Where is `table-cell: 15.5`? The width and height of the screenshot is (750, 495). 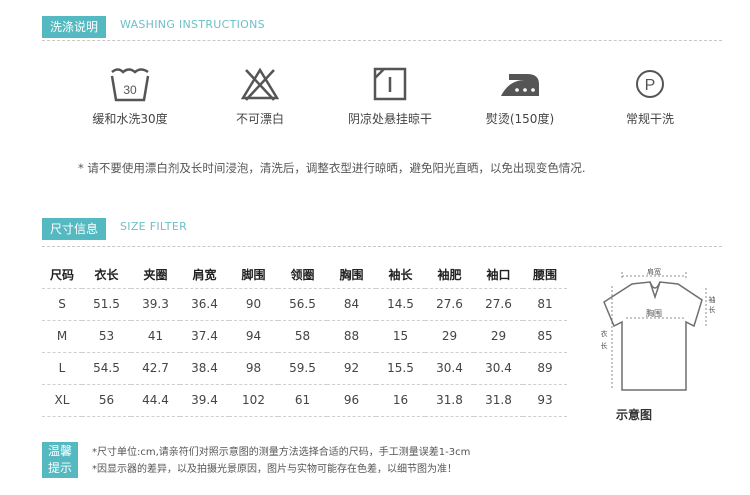
table-cell: 15.5 is located at coordinates (400, 367).